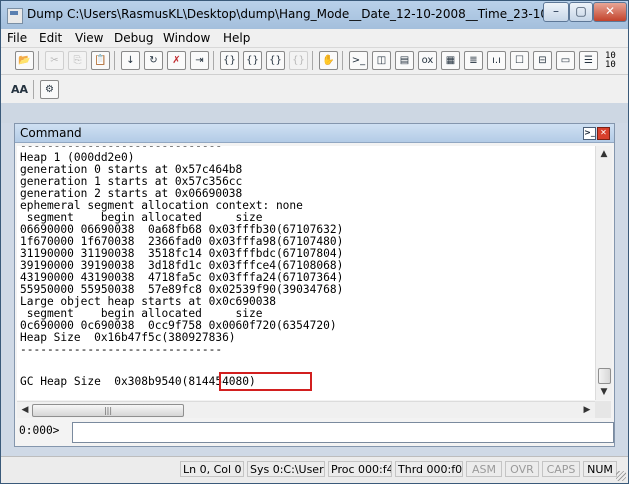 Image resolution: width=629 pixels, height=484 pixels. What do you see at coordinates (604, 392) in the screenshot?
I see `scroll-down-arrow-icon: ▼` at bounding box center [604, 392].